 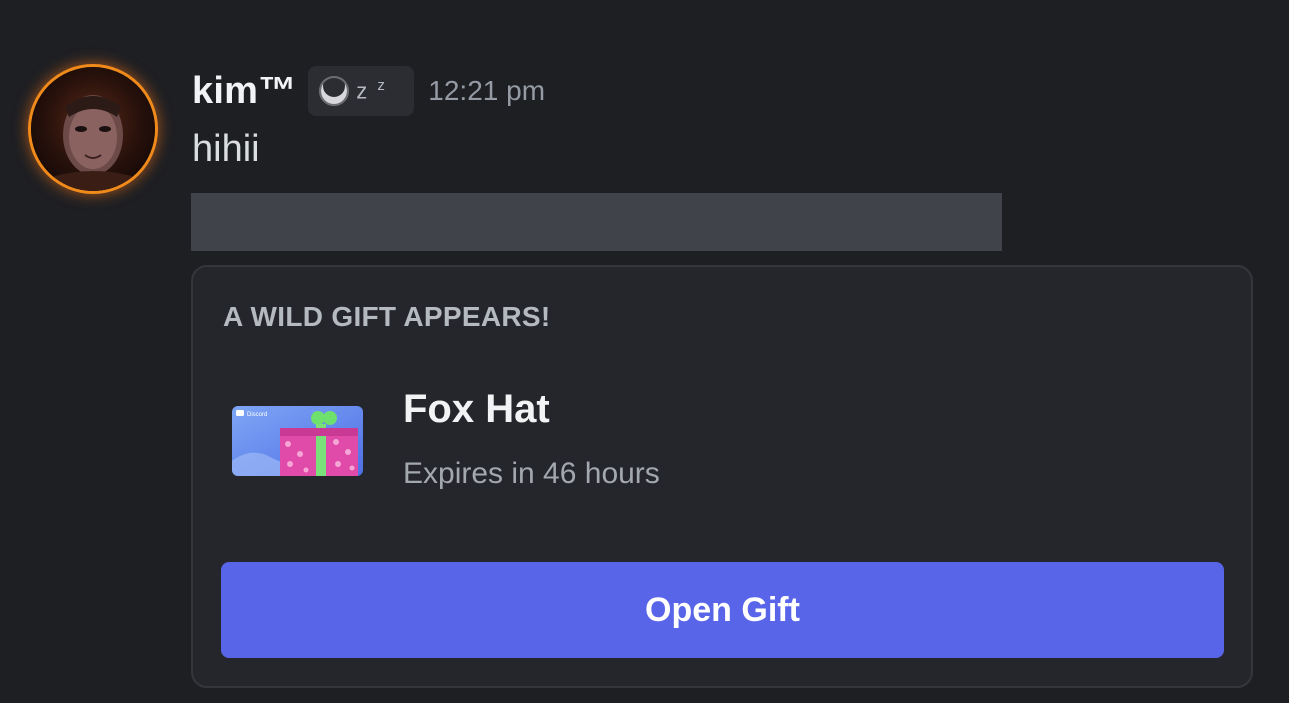 What do you see at coordinates (297, 441) in the screenshot?
I see `gift-thumbnail: Discord` at bounding box center [297, 441].